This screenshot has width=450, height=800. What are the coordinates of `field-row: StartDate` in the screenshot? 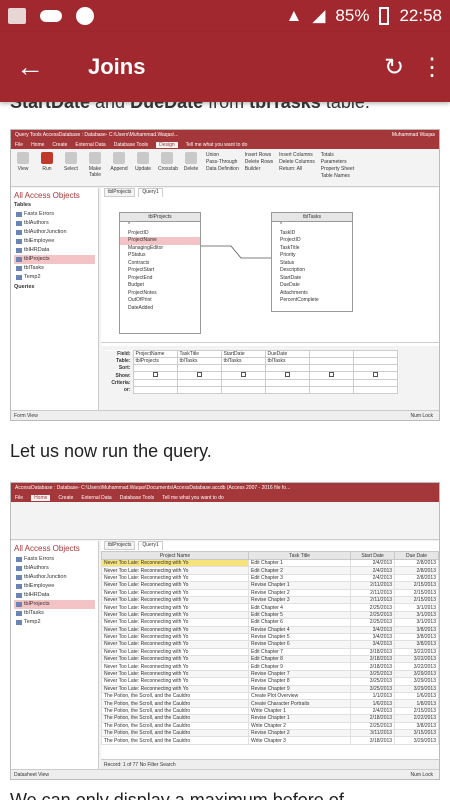 It's located at (312, 279).